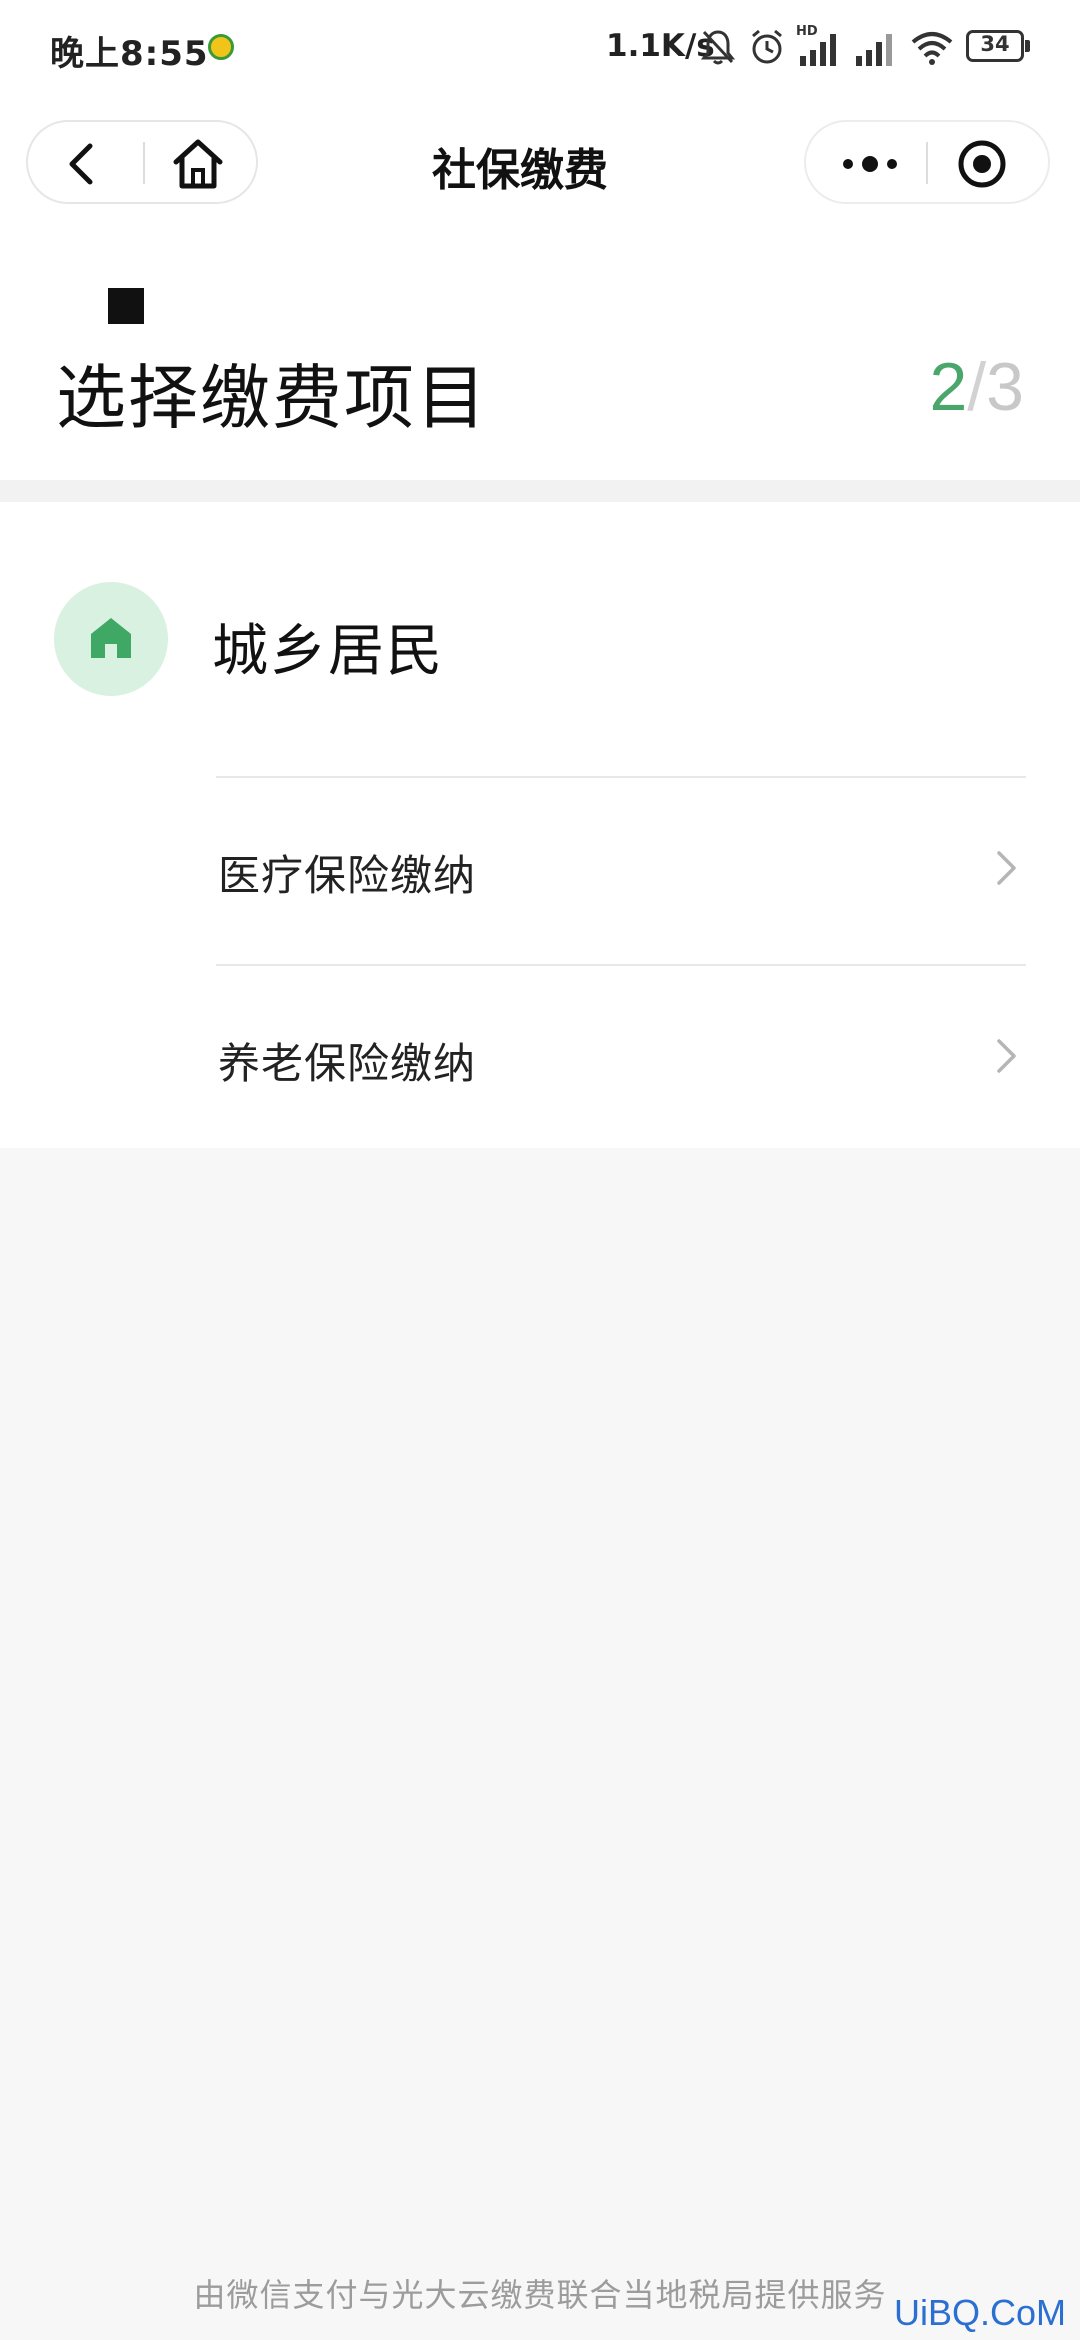 The width and height of the screenshot is (1080, 2340). I want to click on nav-bar: 社保缴费, so click(540, 162).